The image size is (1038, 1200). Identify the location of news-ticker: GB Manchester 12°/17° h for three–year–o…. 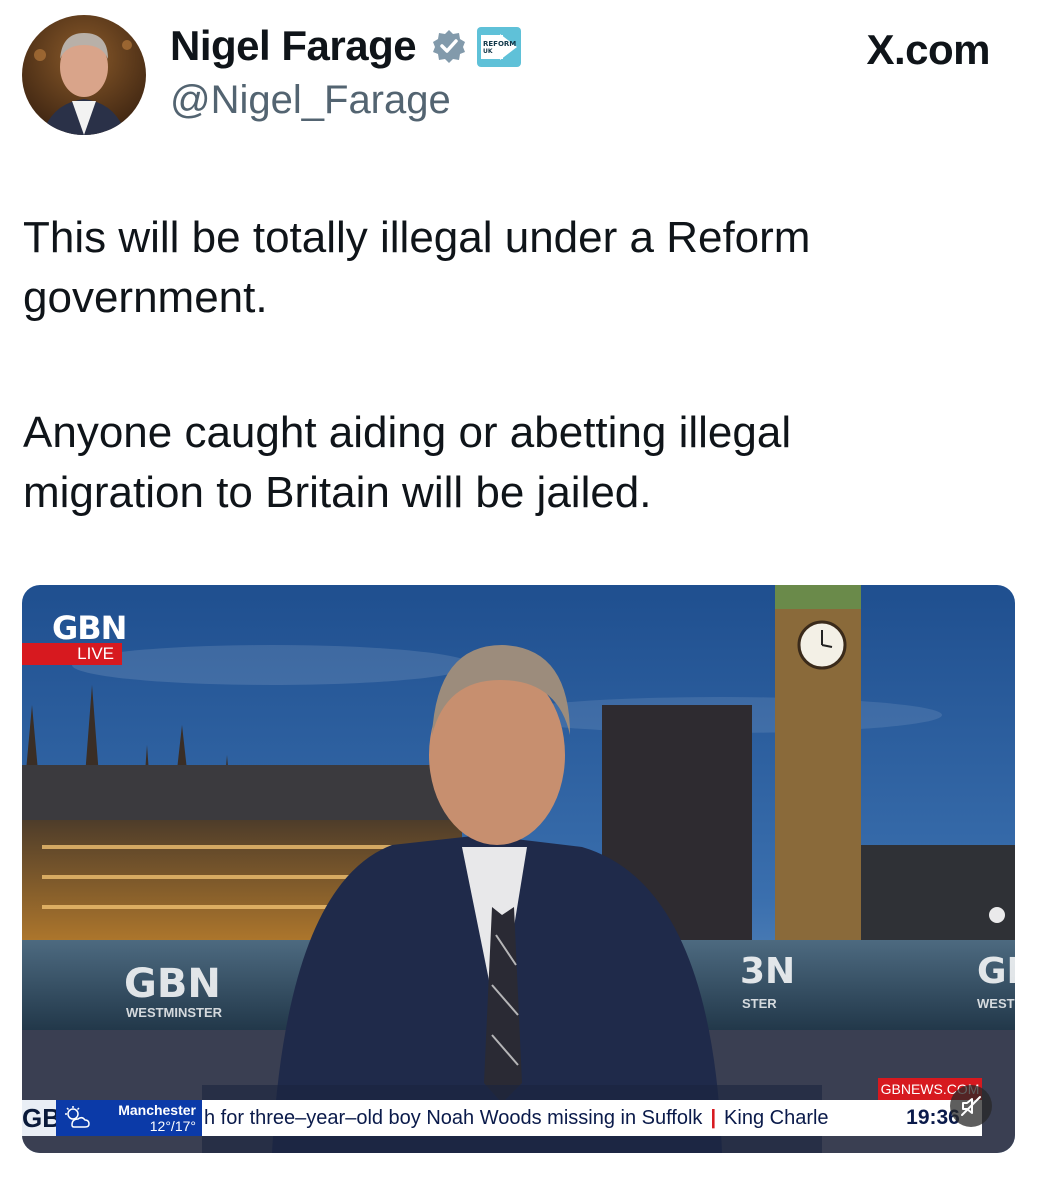
(502, 1118).